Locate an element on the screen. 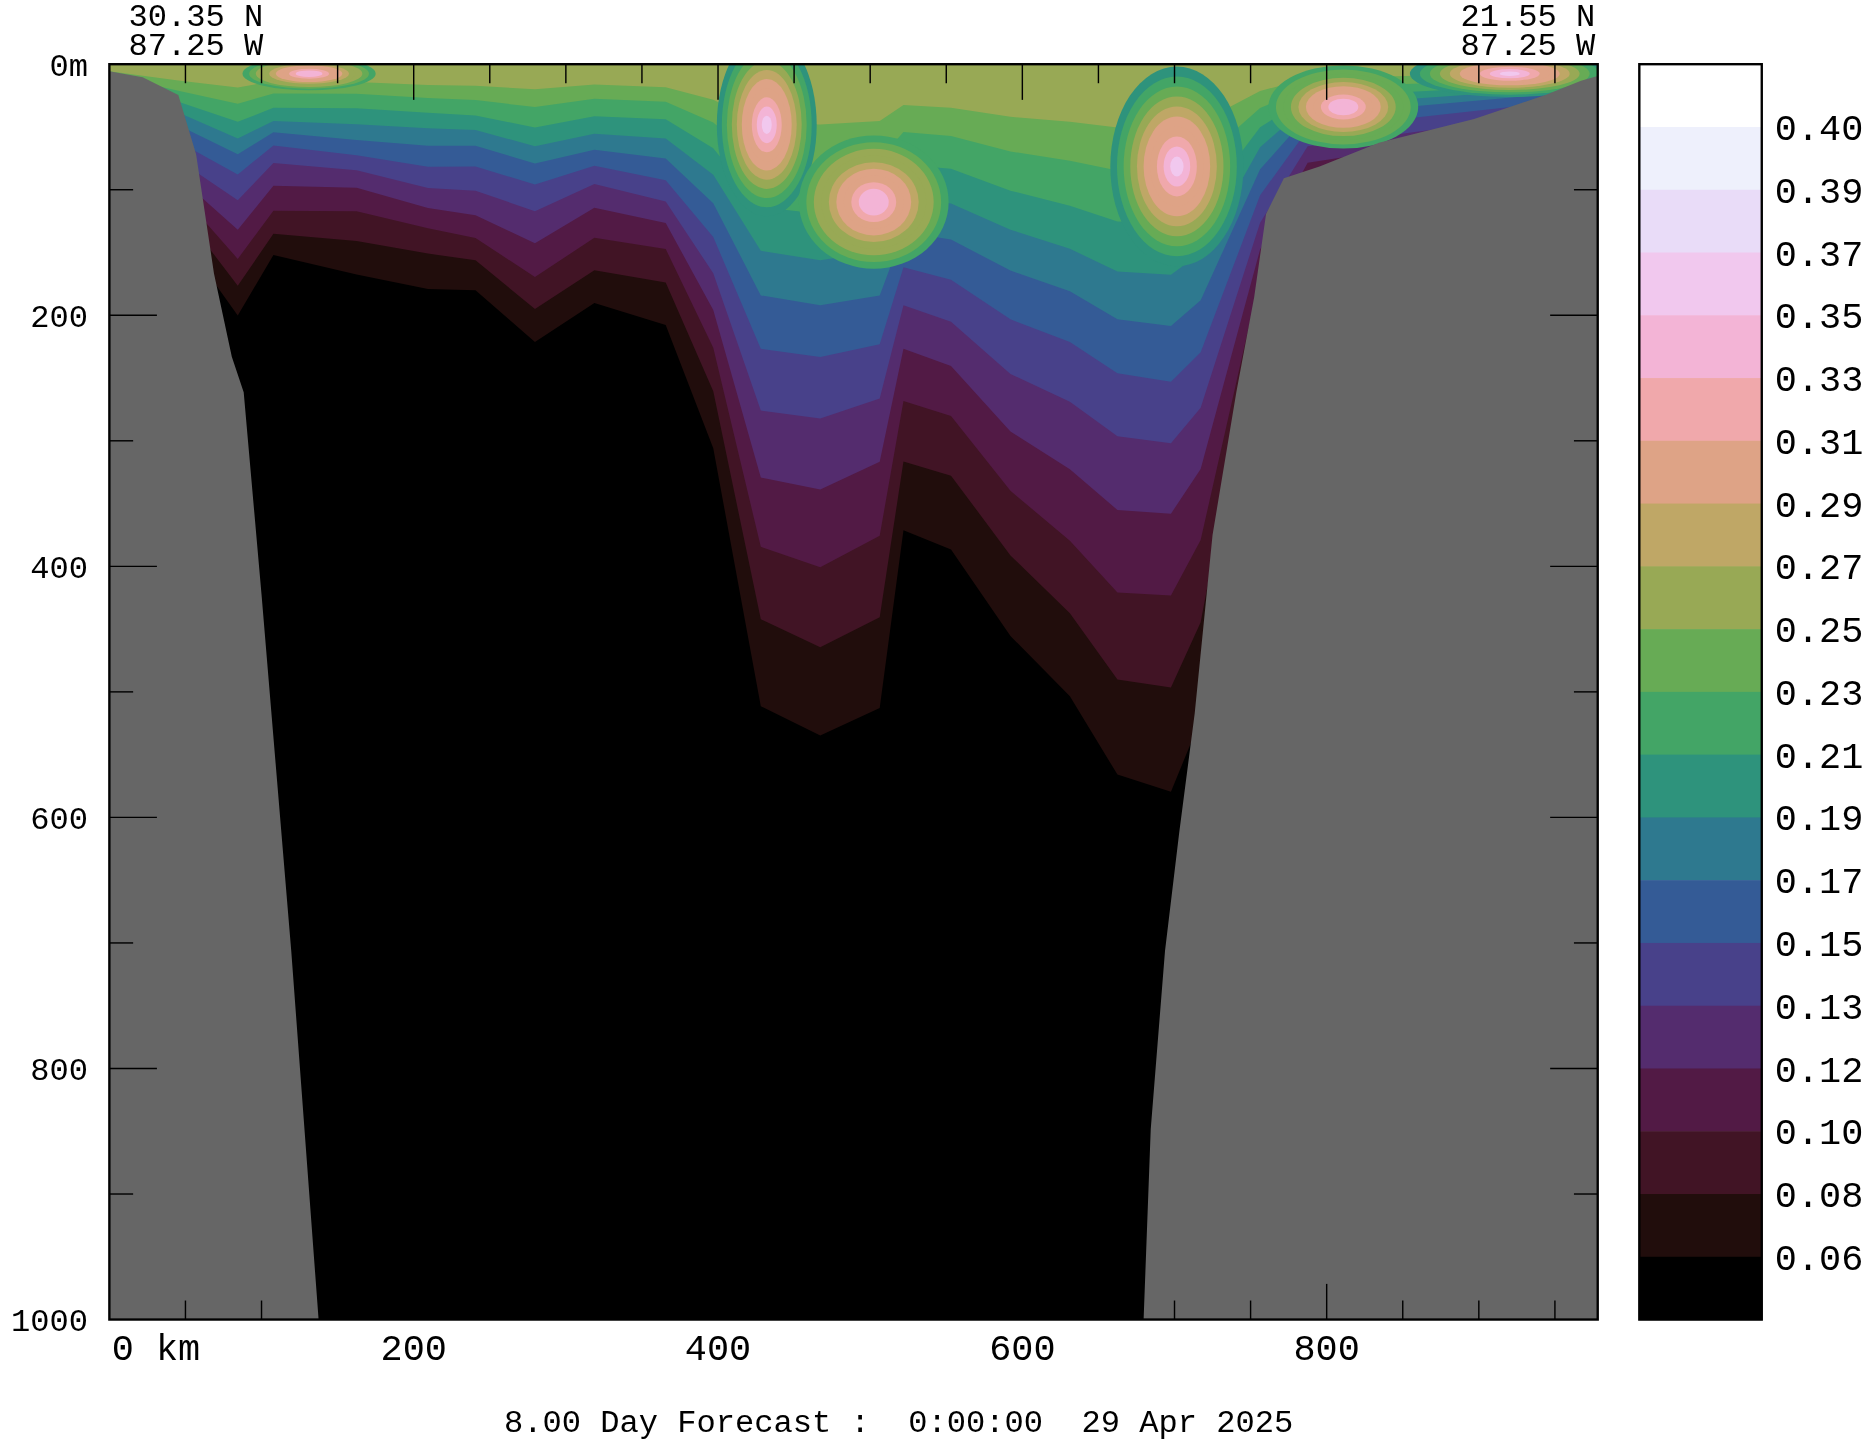  colorbar-label: 0.23 is located at coordinates (1819, 694).